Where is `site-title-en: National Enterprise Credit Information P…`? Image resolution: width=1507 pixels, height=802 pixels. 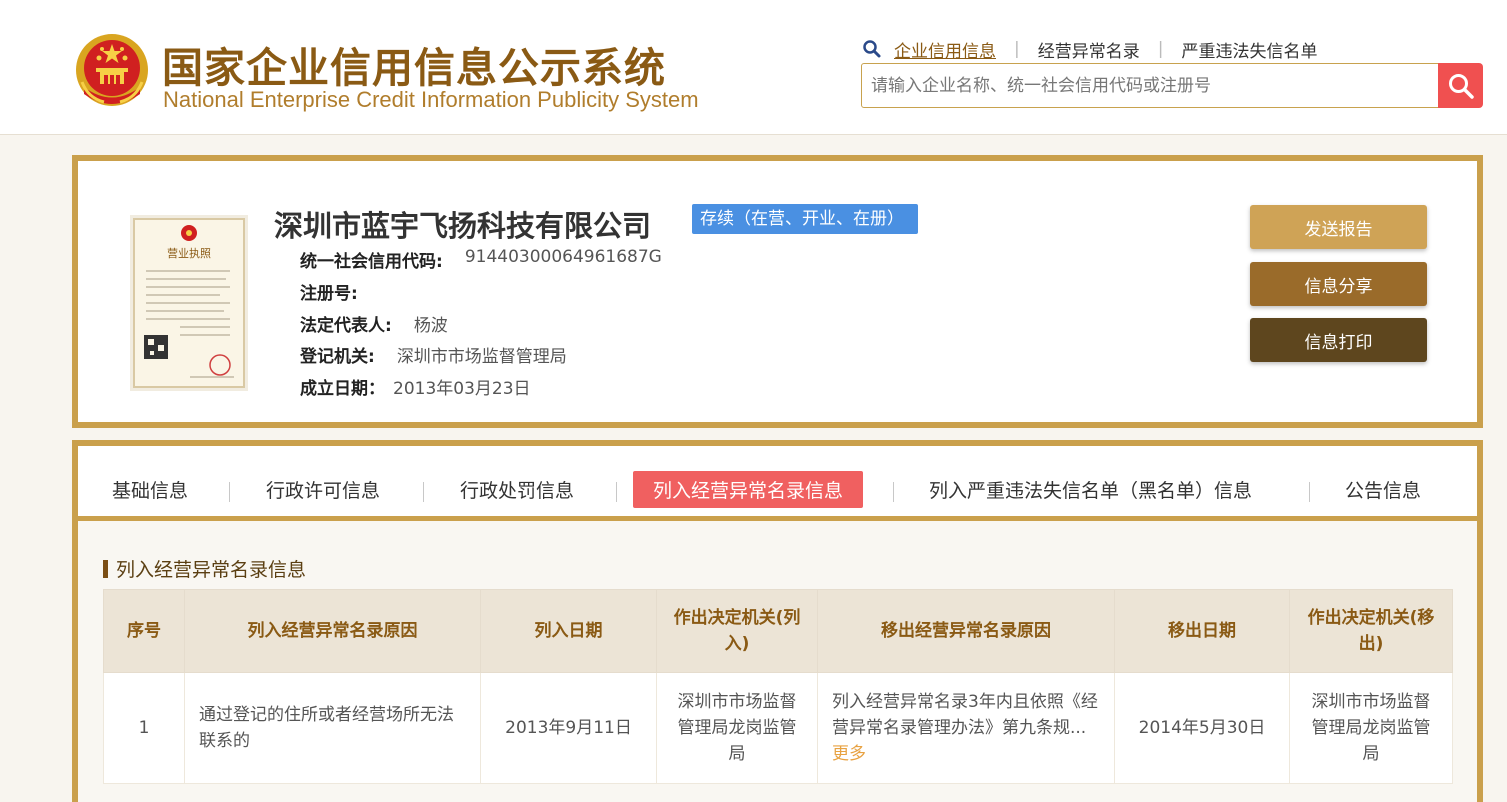 site-title-en: National Enterprise Credit Information P… is located at coordinates (431, 99).